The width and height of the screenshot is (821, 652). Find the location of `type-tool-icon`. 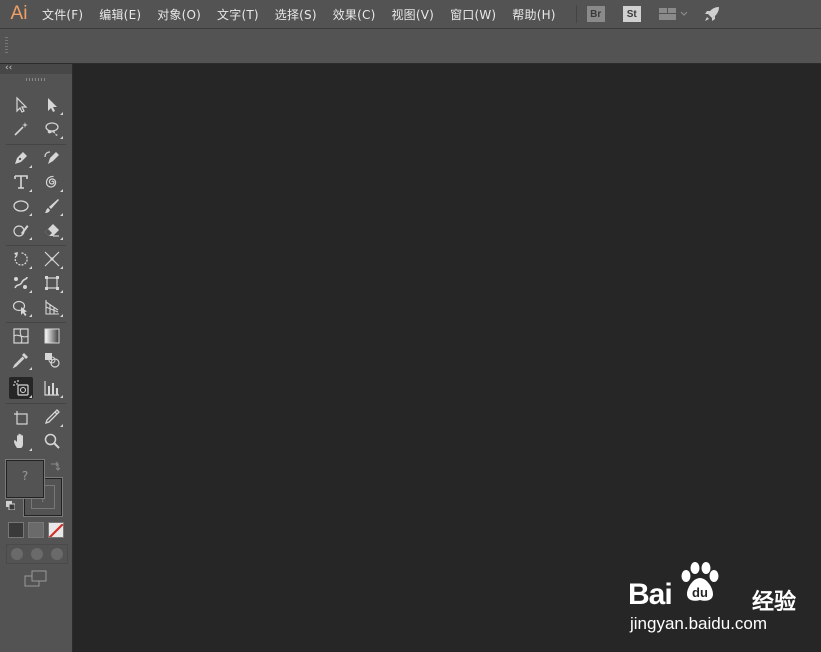

type-tool-icon is located at coordinates (21, 182).